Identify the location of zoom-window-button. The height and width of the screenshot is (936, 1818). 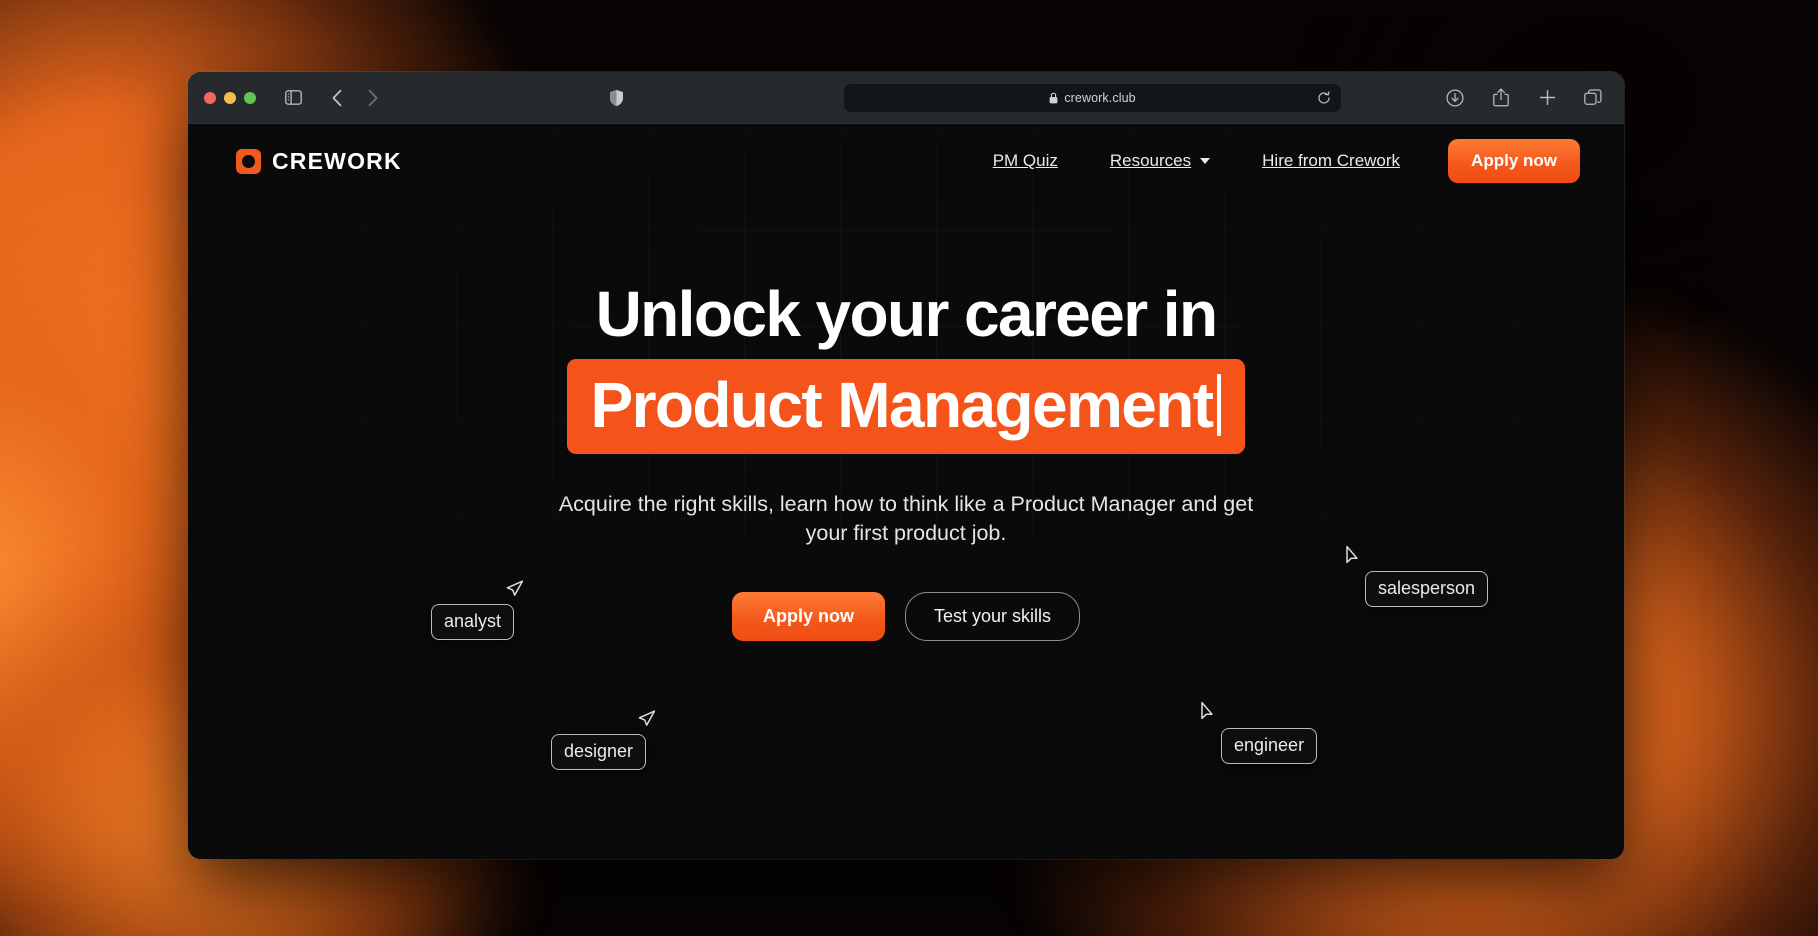
(250, 97).